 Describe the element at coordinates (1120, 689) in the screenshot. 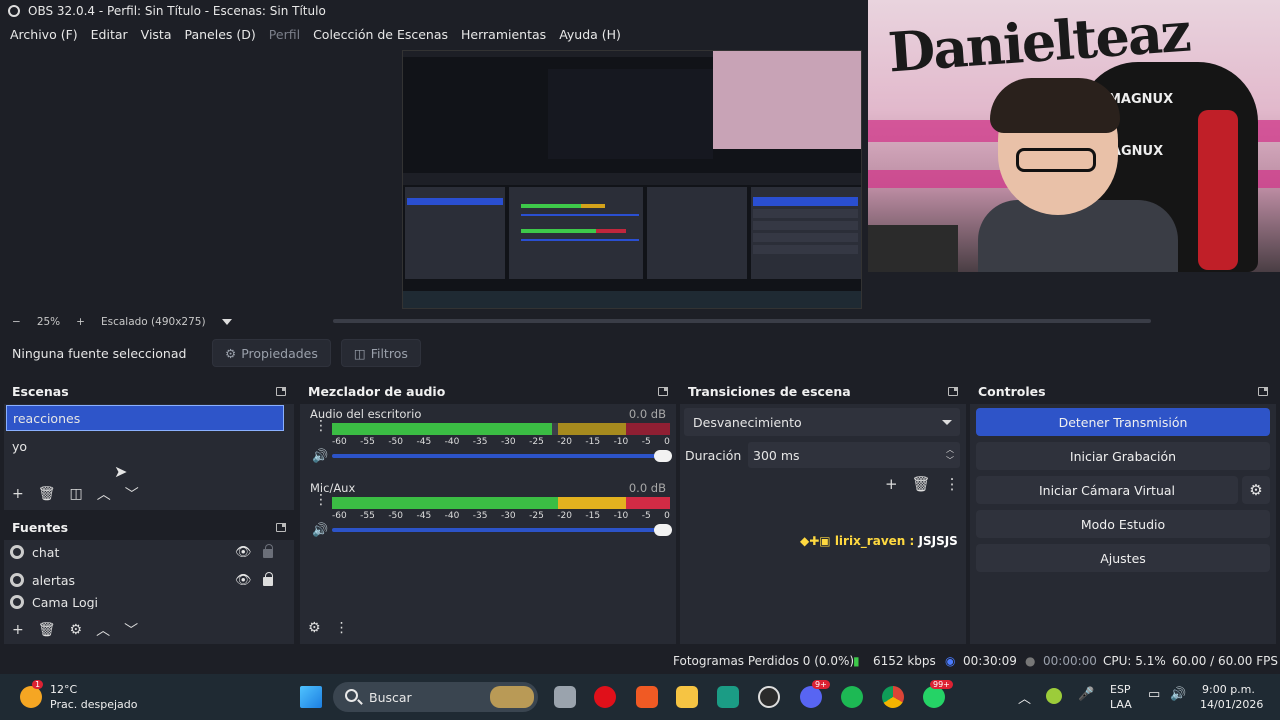

I see `language-code: ESP` at that location.